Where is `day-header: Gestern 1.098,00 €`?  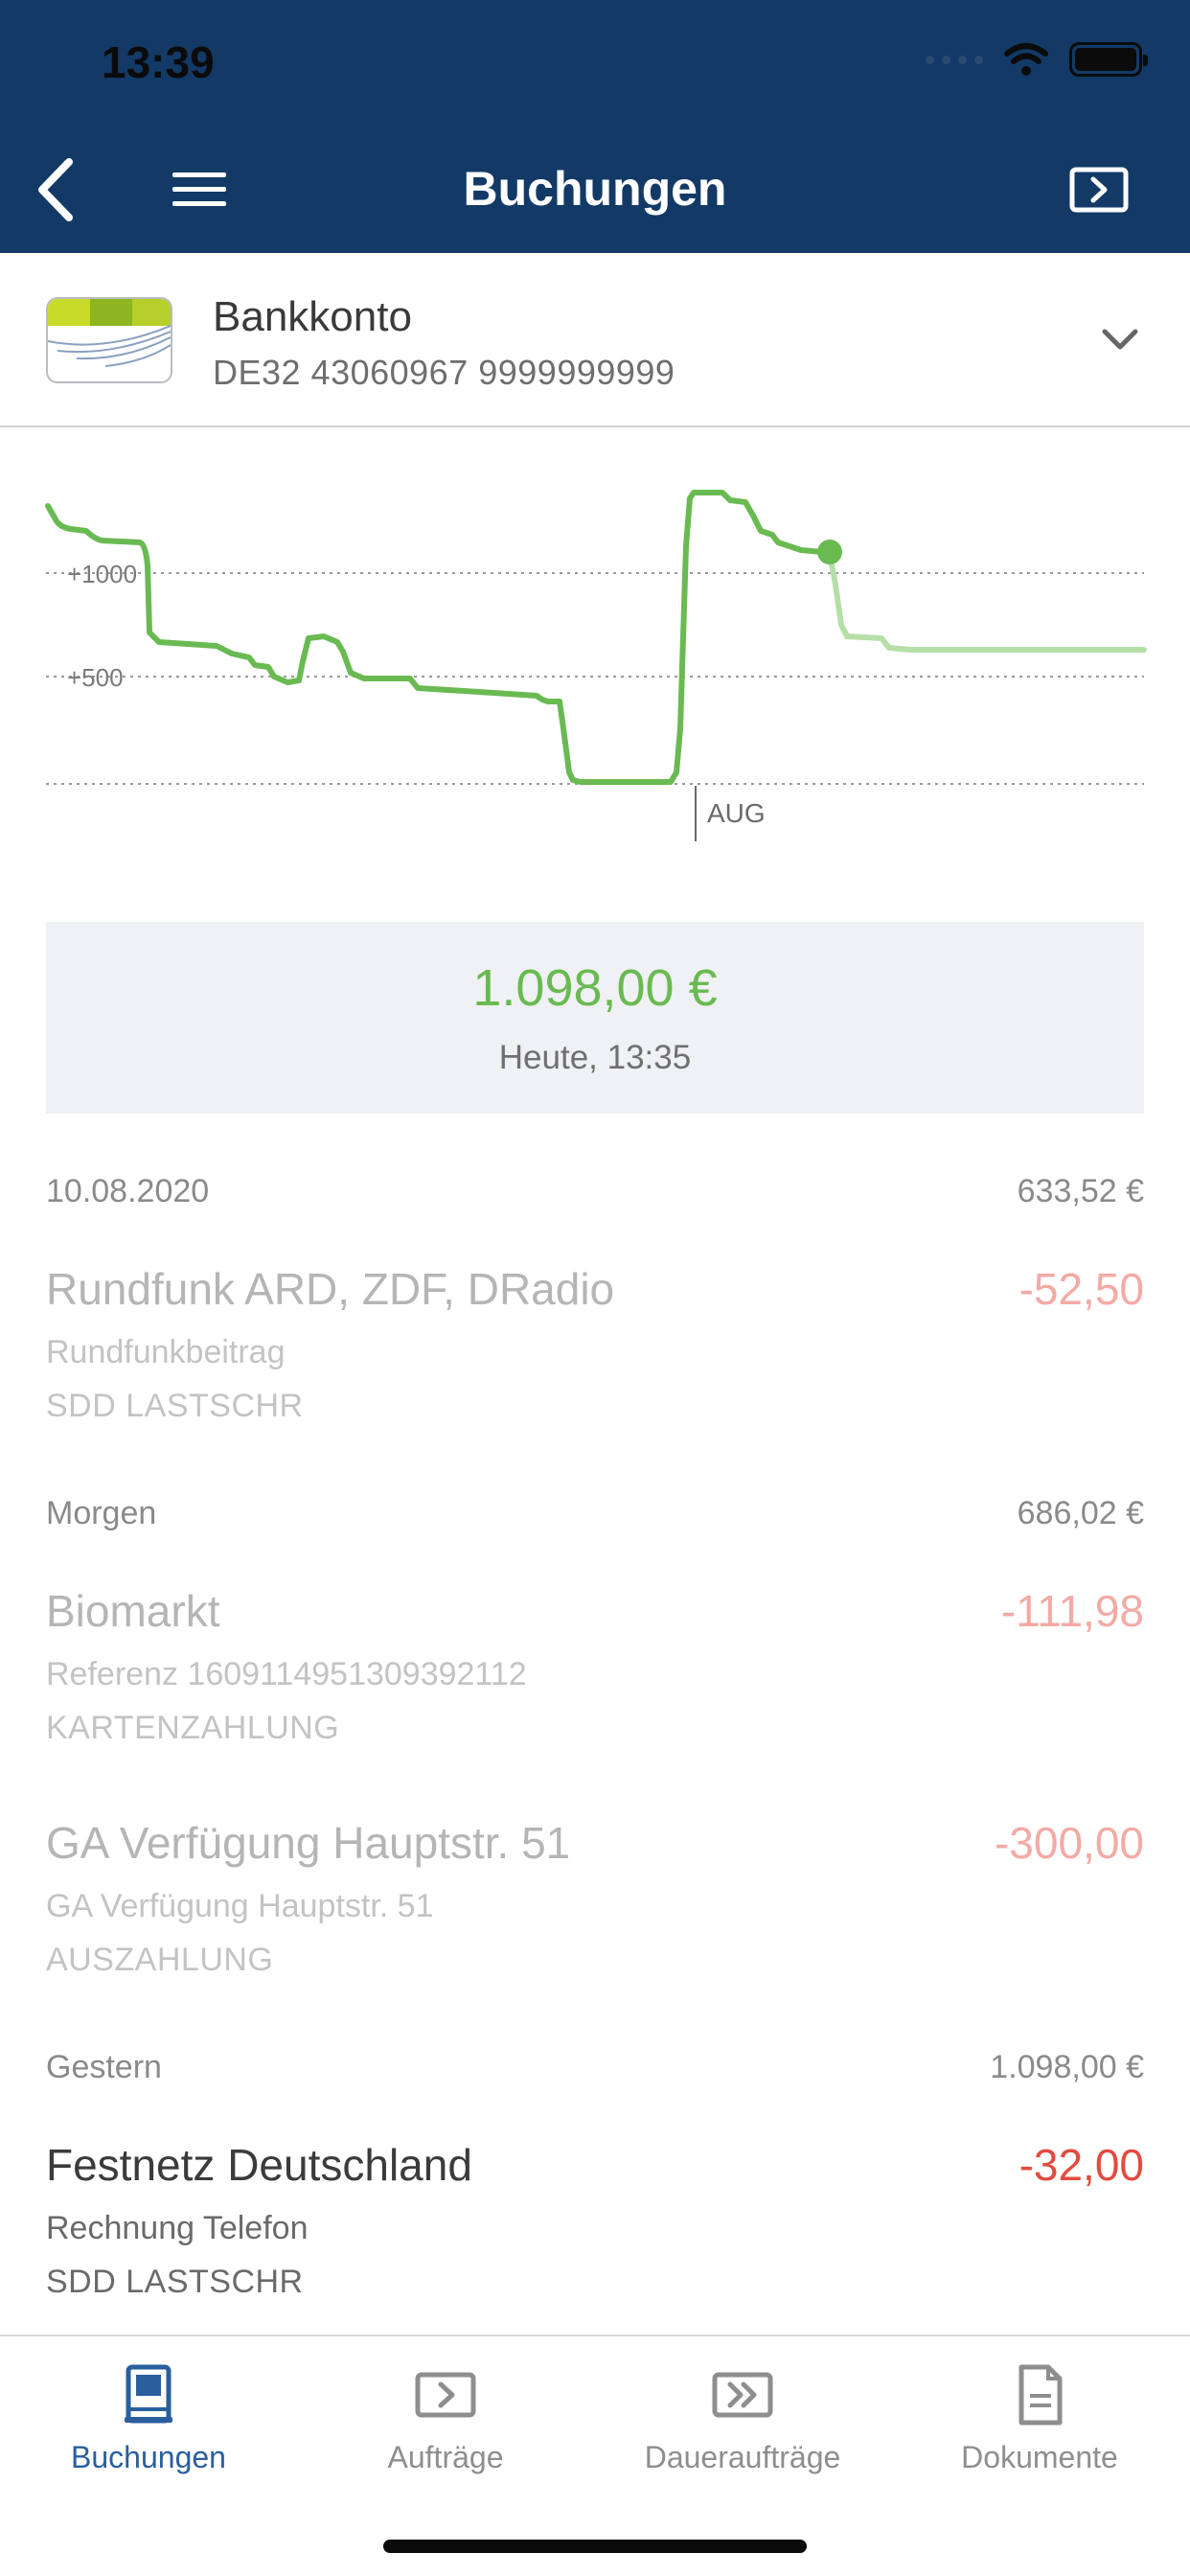
day-header: Gestern 1.098,00 € is located at coordinates (595, 2073).